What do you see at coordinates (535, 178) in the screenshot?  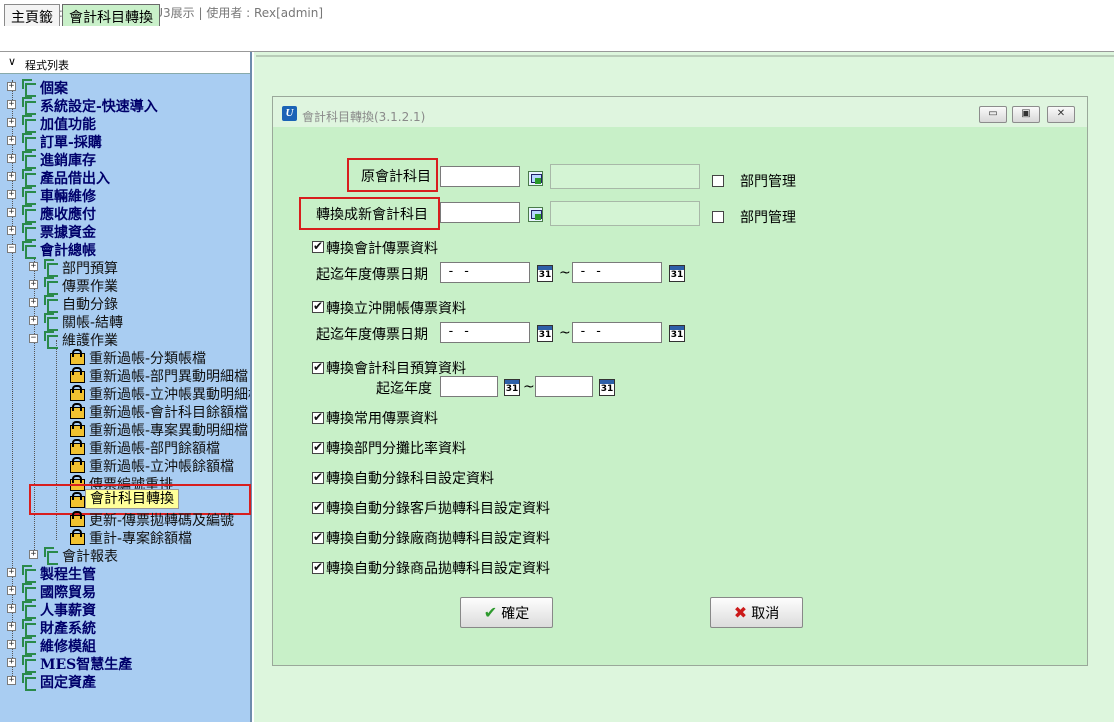 I see `source-account-lookup-icon` at bounding box center [535, 178].